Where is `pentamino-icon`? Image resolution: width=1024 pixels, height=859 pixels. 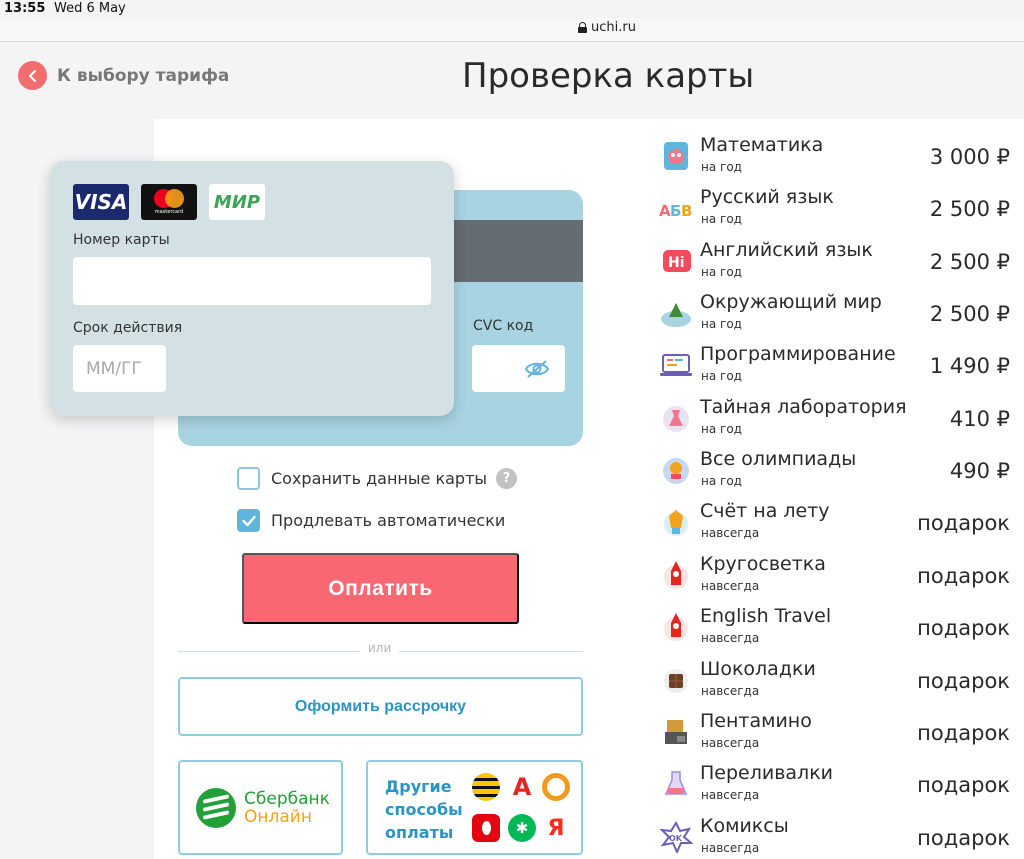
pentamino-icon is located at coordinates (676, 732).